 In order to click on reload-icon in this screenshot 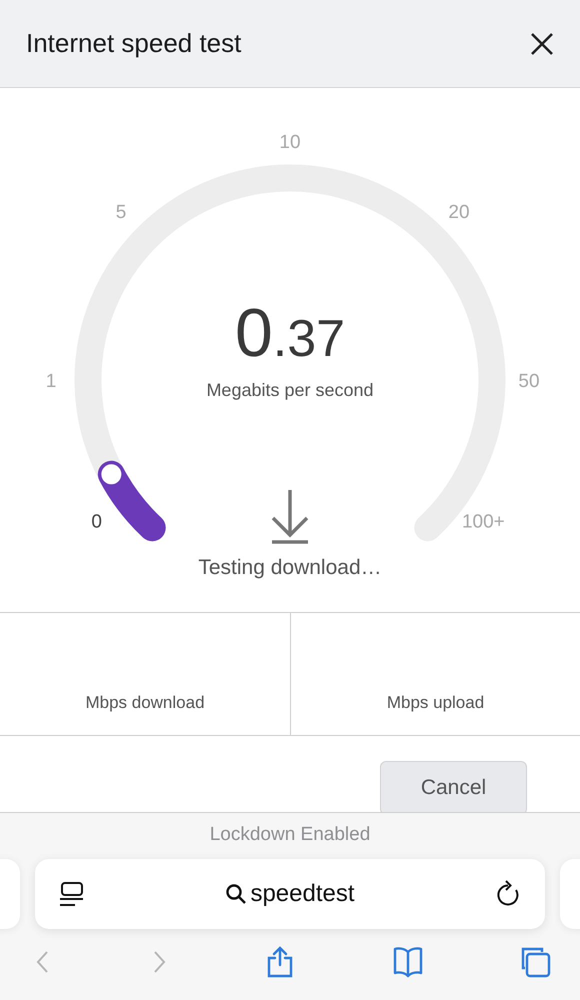, I will do `click(507, 894)`.